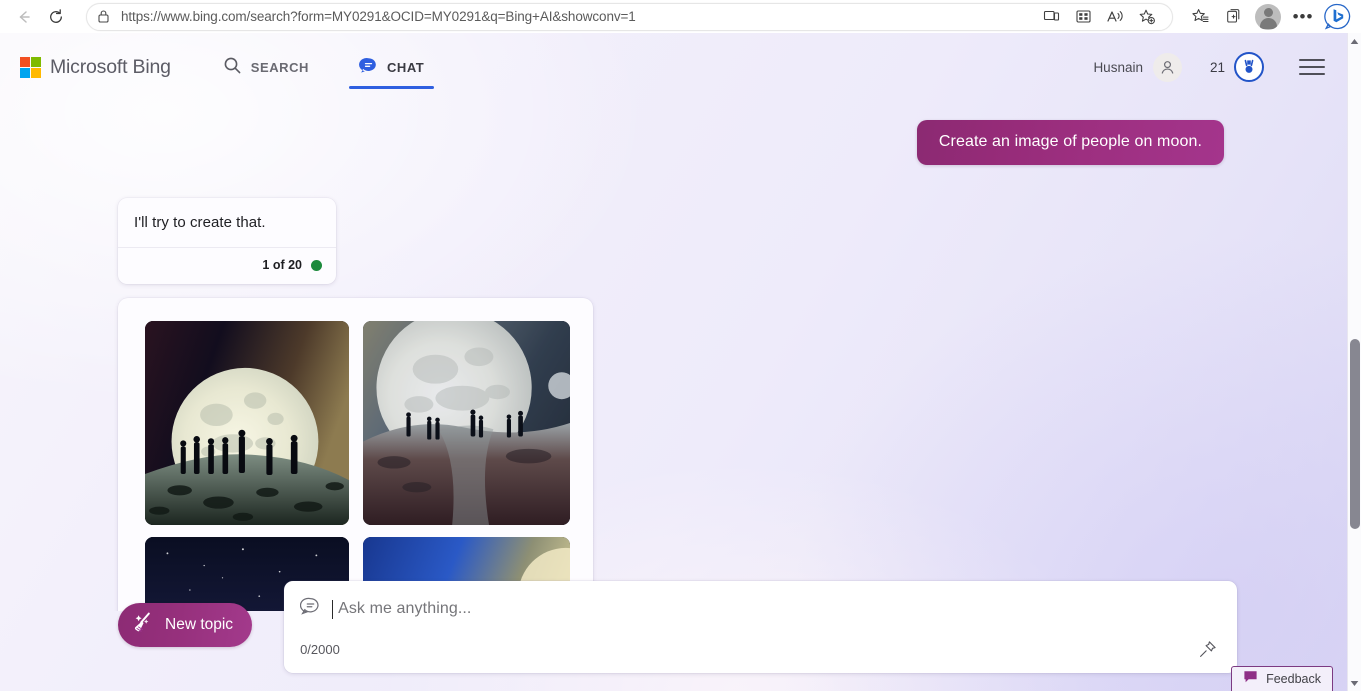  What do you see at coordinates (310, 609) in the screenshot?
I see `chat-bubble-outline-icon` at bounding box center [310, 609].